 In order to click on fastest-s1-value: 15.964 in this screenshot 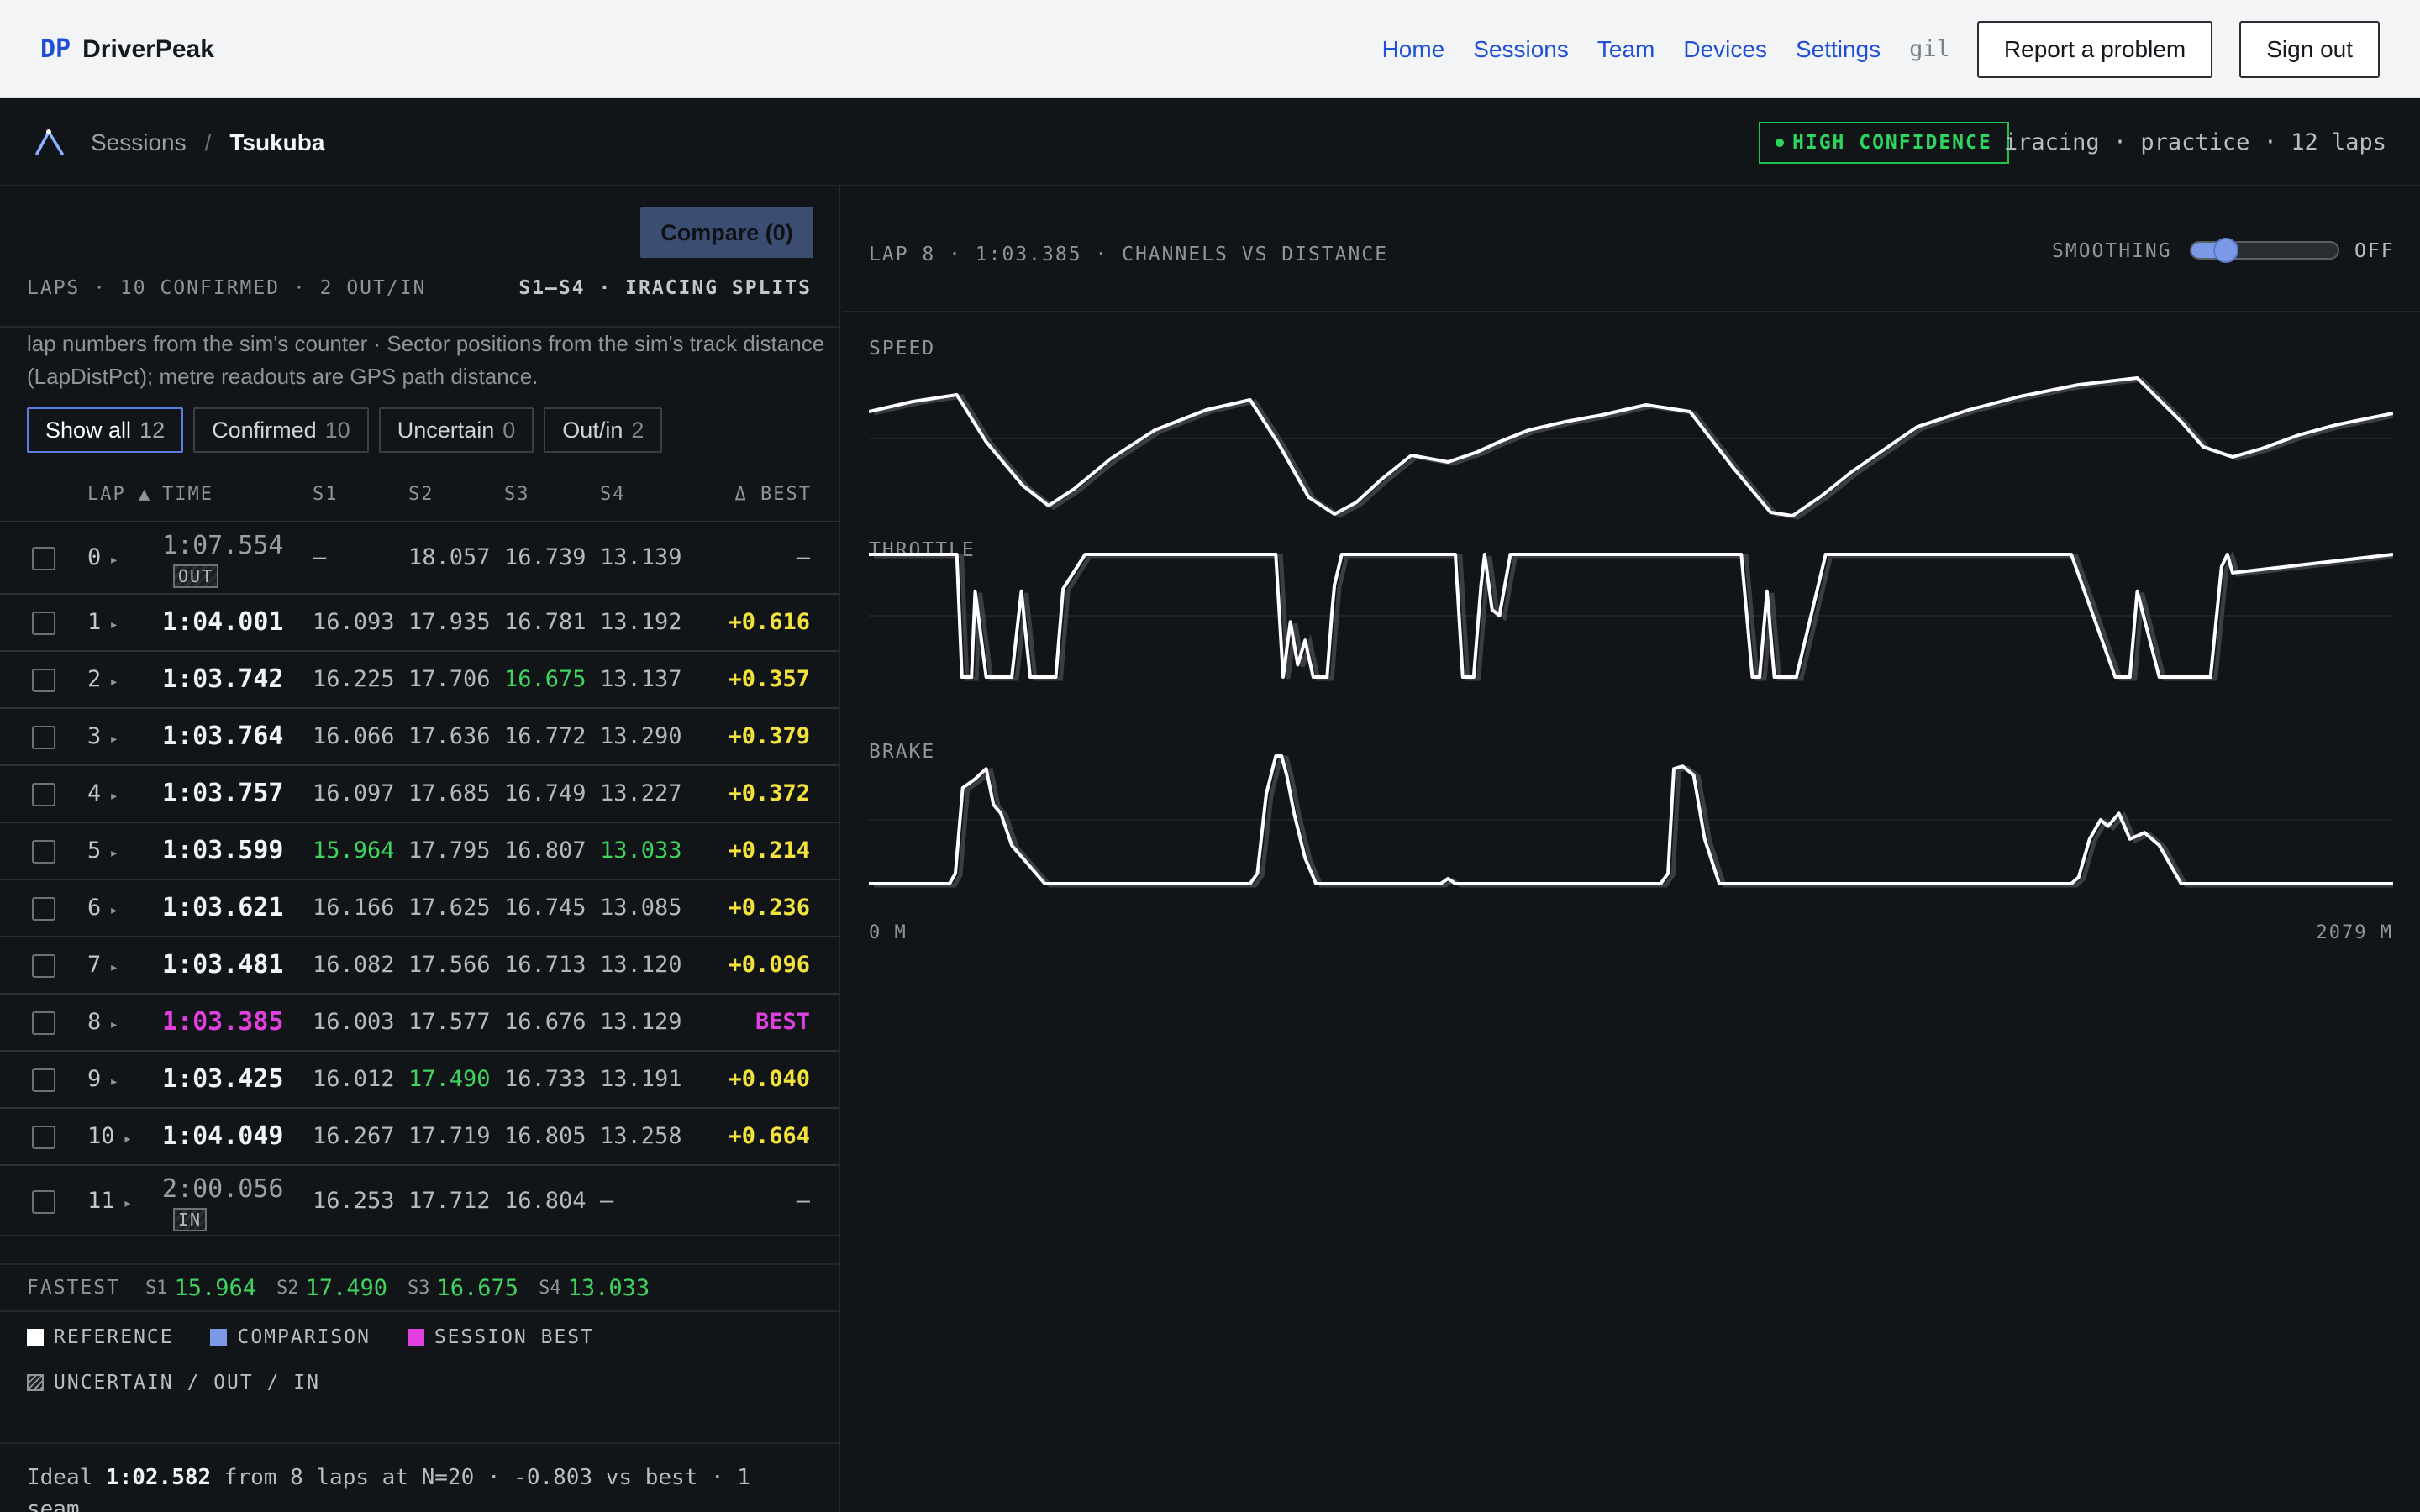, I will do `click(215, 1287)`.